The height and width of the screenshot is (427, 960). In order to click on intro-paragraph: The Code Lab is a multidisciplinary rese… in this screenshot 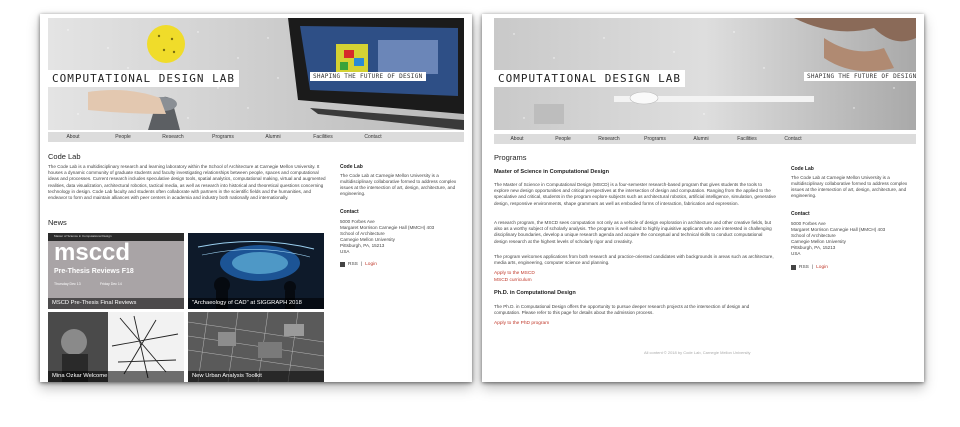, I will do `click(187, 182)`.